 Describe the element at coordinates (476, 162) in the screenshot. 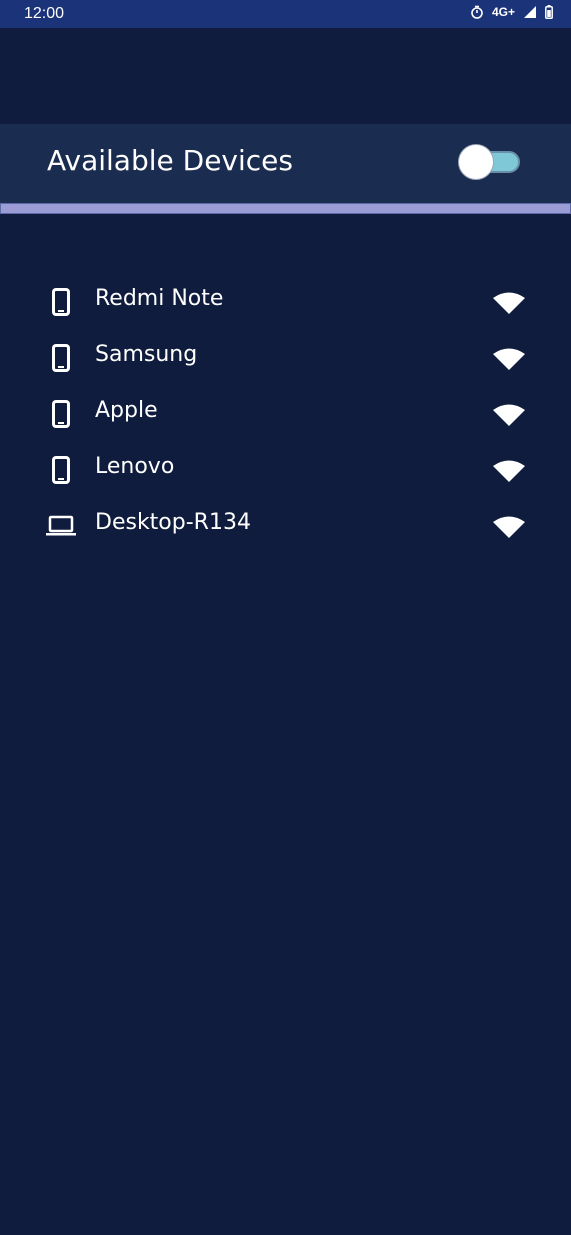

I see `toggle-knob` at that location.